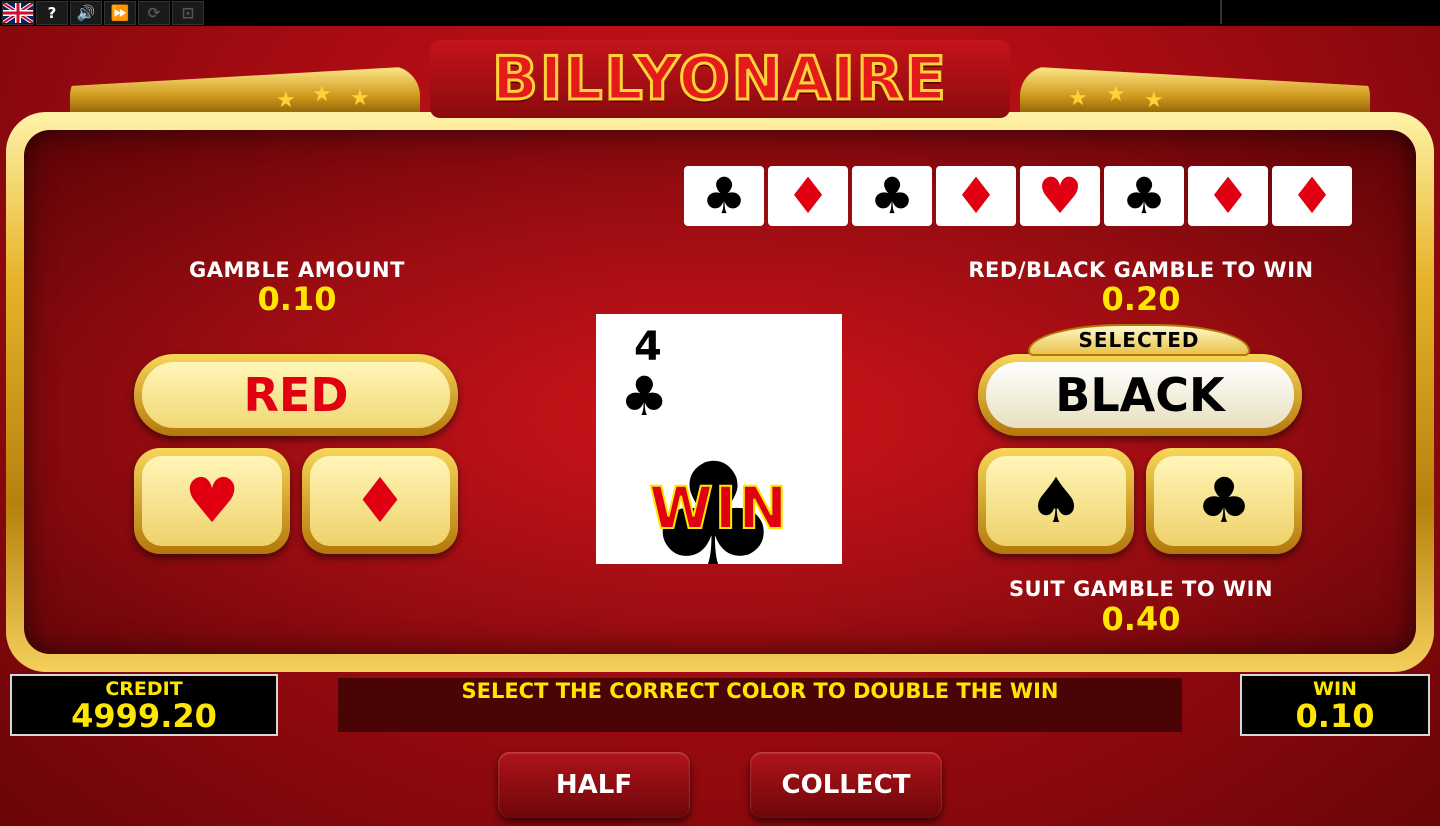  Describe the element at coordinates (188, 13) in the screenshot. I see `fullscreen-icon: ⊡` at that location.